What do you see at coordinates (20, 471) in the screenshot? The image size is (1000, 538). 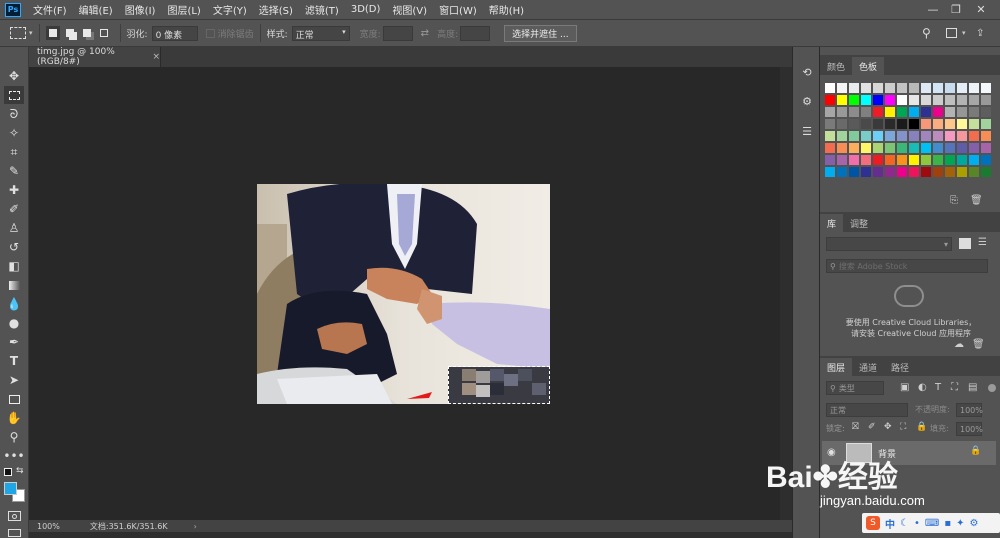 I see `swap-colors-icon: ⇆` at bounding box center [20, 471].